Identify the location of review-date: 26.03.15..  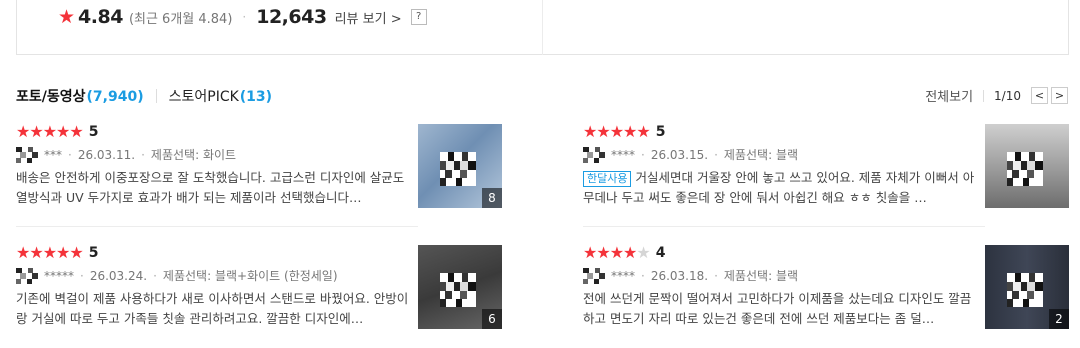
(679, 154).